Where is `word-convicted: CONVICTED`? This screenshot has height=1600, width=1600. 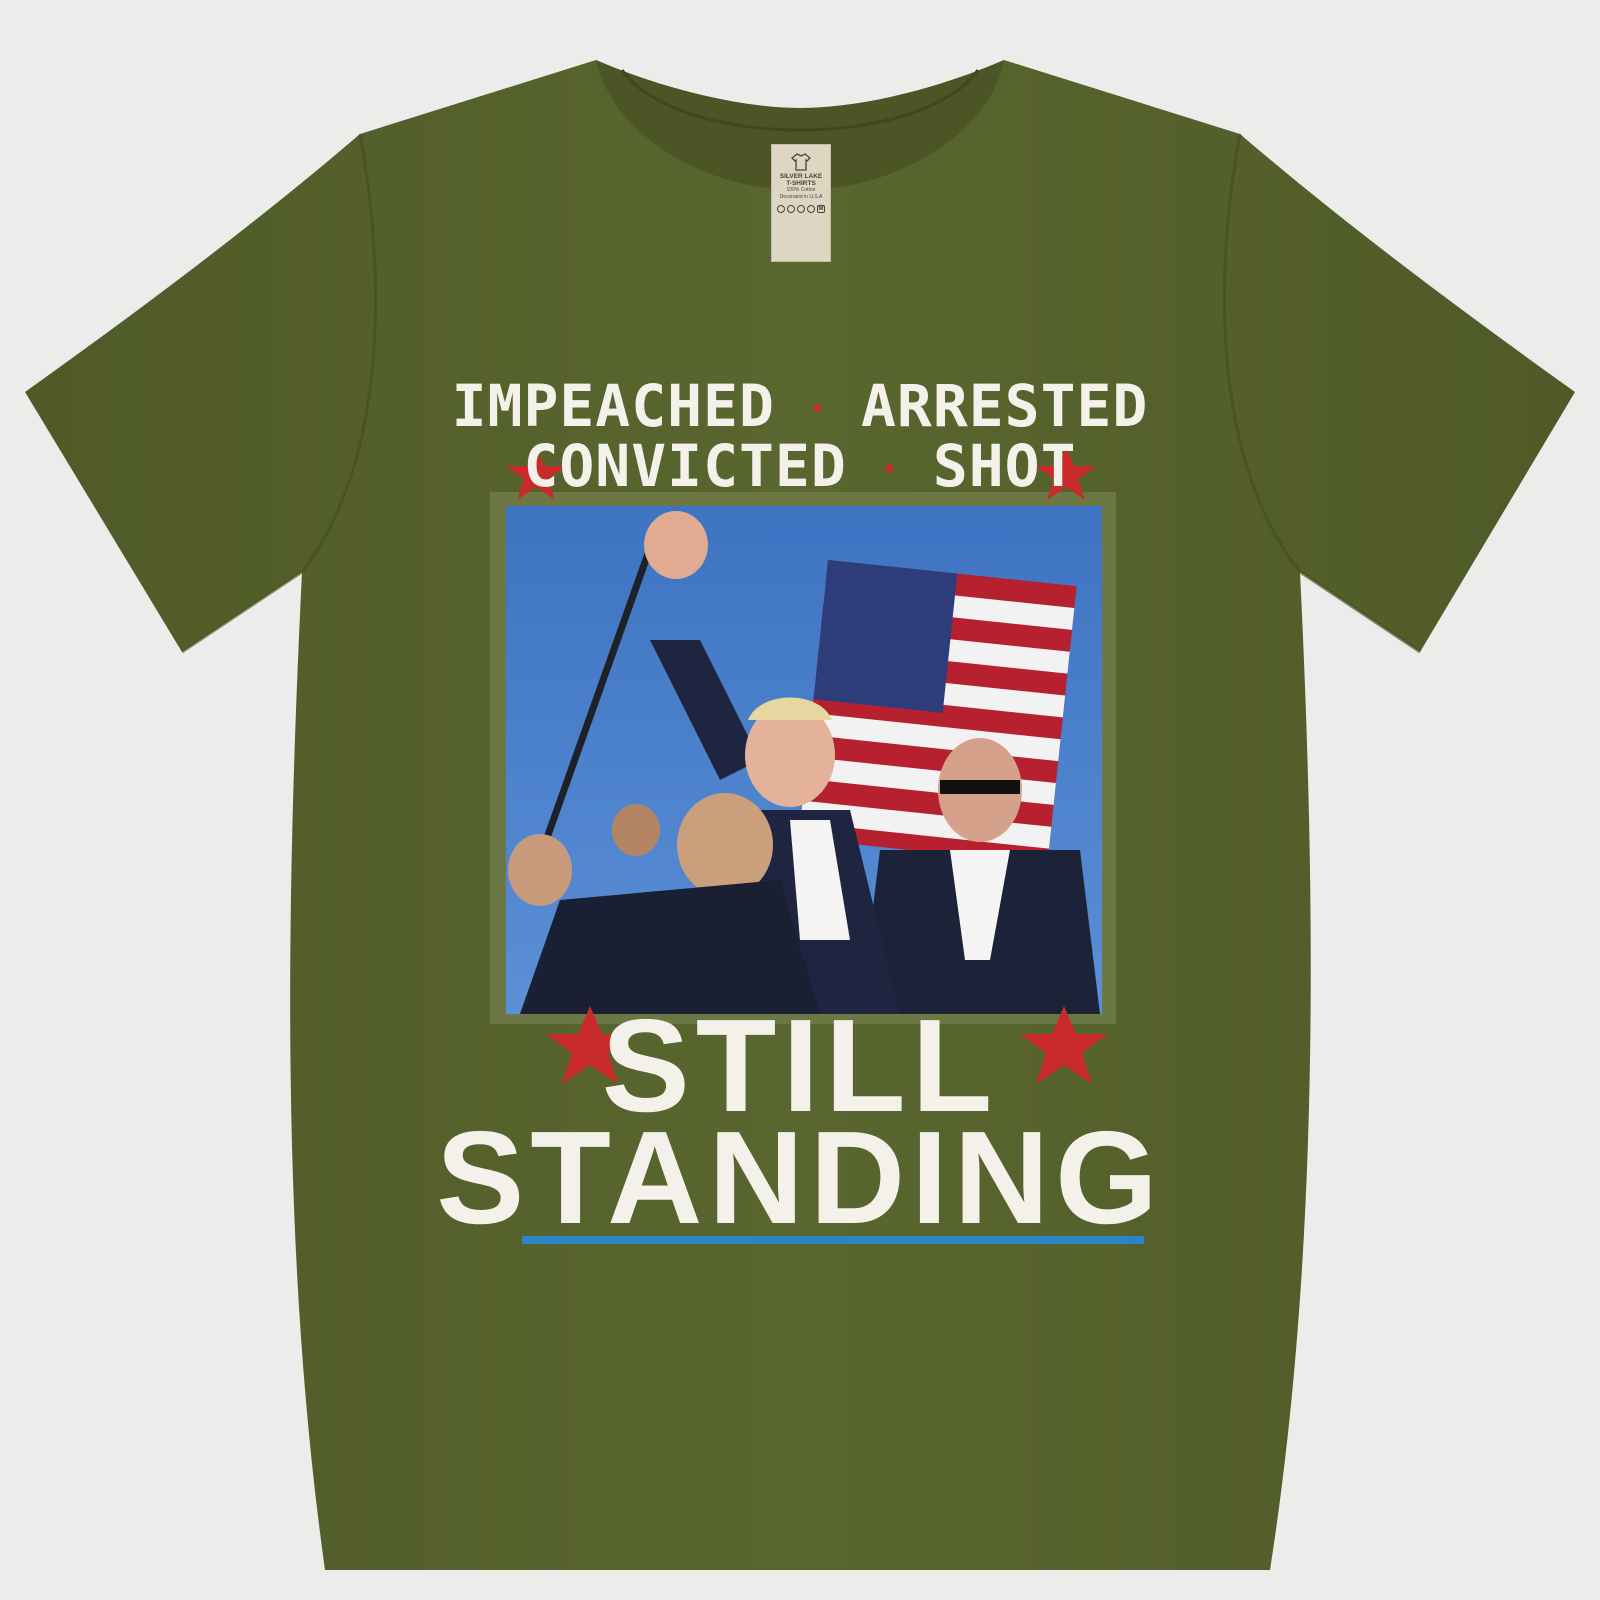
word-convicted: CONVICTED is located at coordinates (685, 466).